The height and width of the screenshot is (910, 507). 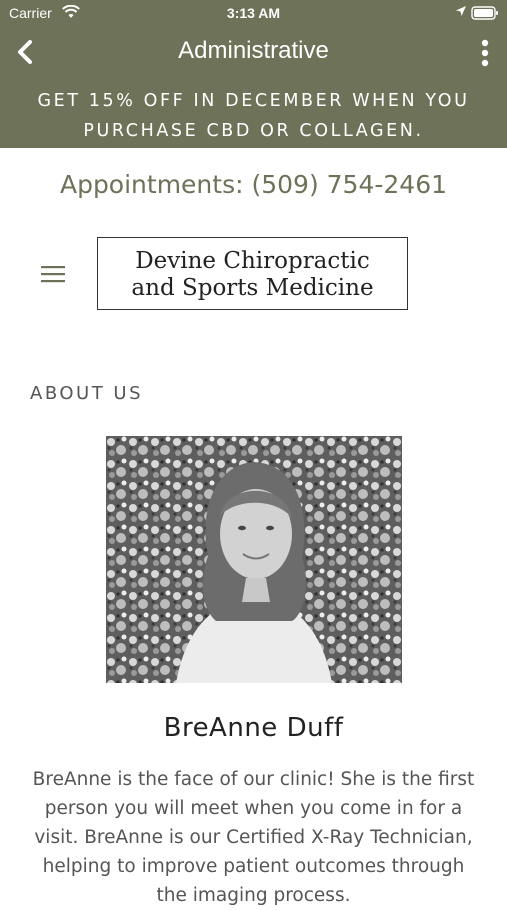 What do you see at coordinates (253, 131) in the screenshot?
I see `promo-line-2: PURCHASE CBD OR COLLAGEN.` at bounding box center [253, 131].